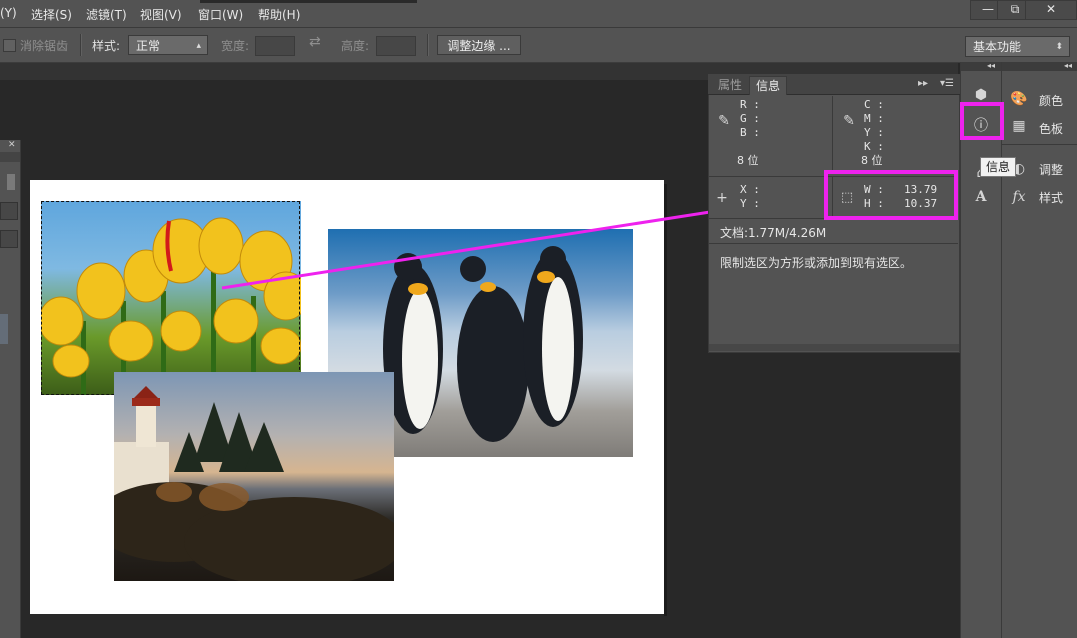 This screenshot has width=1077, height=638. I want to click on crosshair-icon: +, so click(722, 198).